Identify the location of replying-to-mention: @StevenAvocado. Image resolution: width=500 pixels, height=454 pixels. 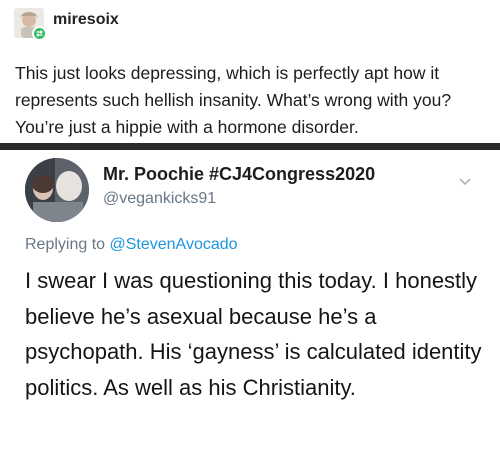
(174, 244).